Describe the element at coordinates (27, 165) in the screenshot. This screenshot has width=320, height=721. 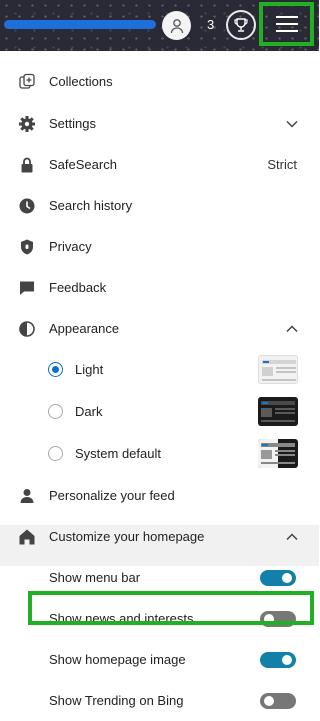
I see `lock-icon` at that location.